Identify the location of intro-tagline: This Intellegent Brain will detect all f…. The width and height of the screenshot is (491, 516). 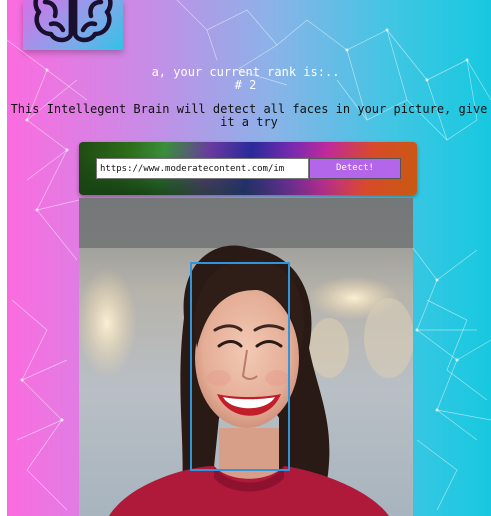
(249, 115).